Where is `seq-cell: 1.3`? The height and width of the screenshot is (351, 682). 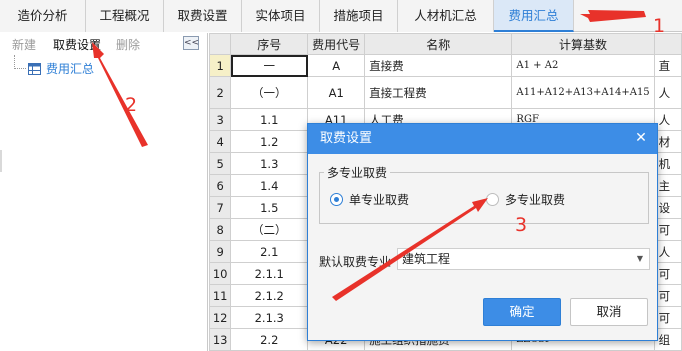 seq-cell: 1.3 is located at coordinates (269, 163).